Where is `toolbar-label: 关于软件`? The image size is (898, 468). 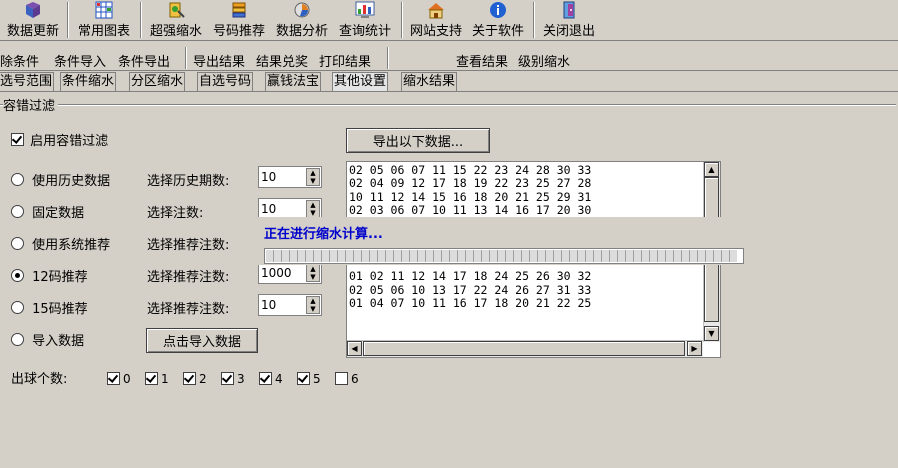
toolbar-label: 关于软件 is located at coordinates (497, 31).